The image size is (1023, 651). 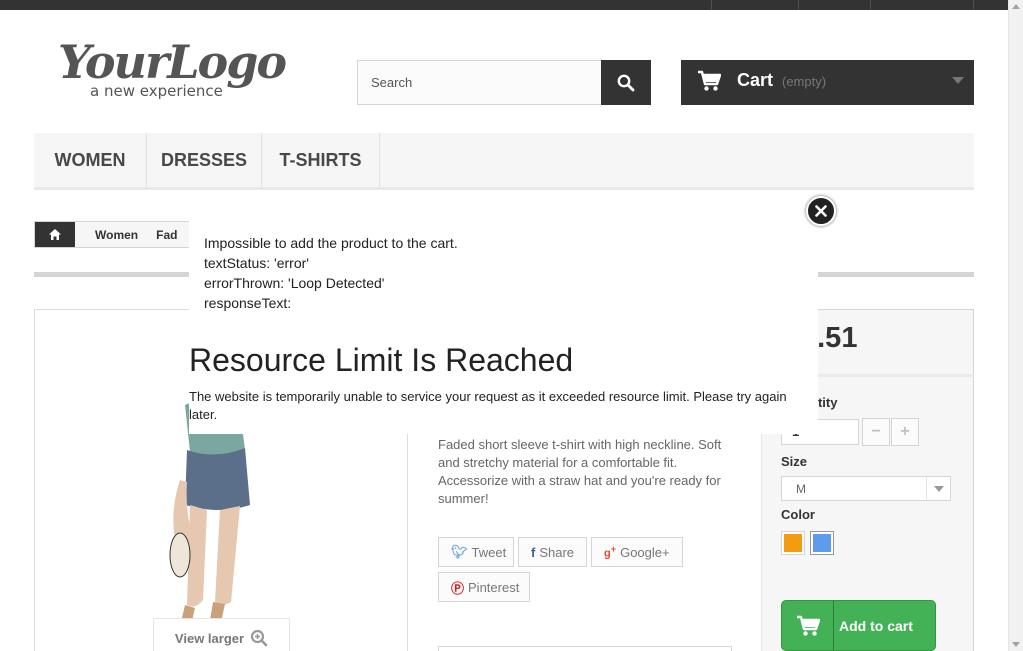 I want to click on scroll-down-arrow-icon, so click(x=1016, y=644).